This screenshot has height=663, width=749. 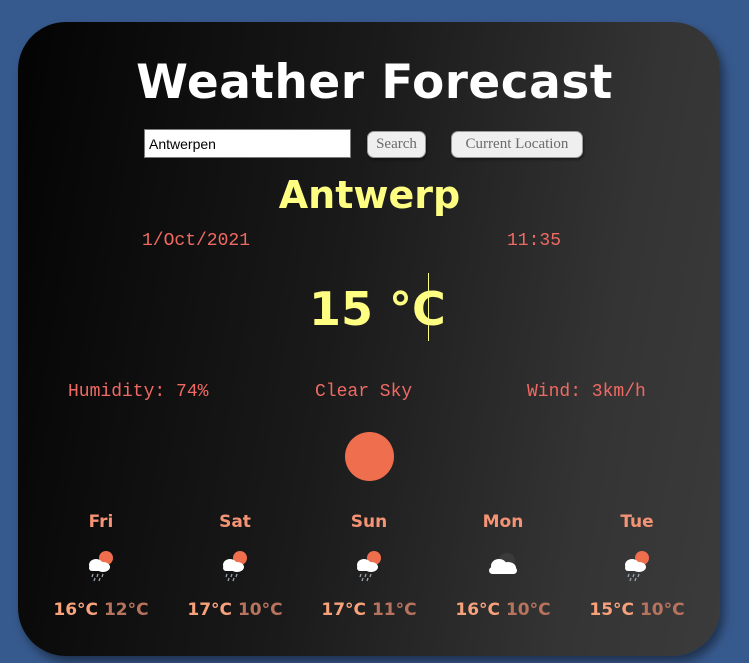 I want to click on forecast-min-temp: 11°C, so click(x=394, y=610).